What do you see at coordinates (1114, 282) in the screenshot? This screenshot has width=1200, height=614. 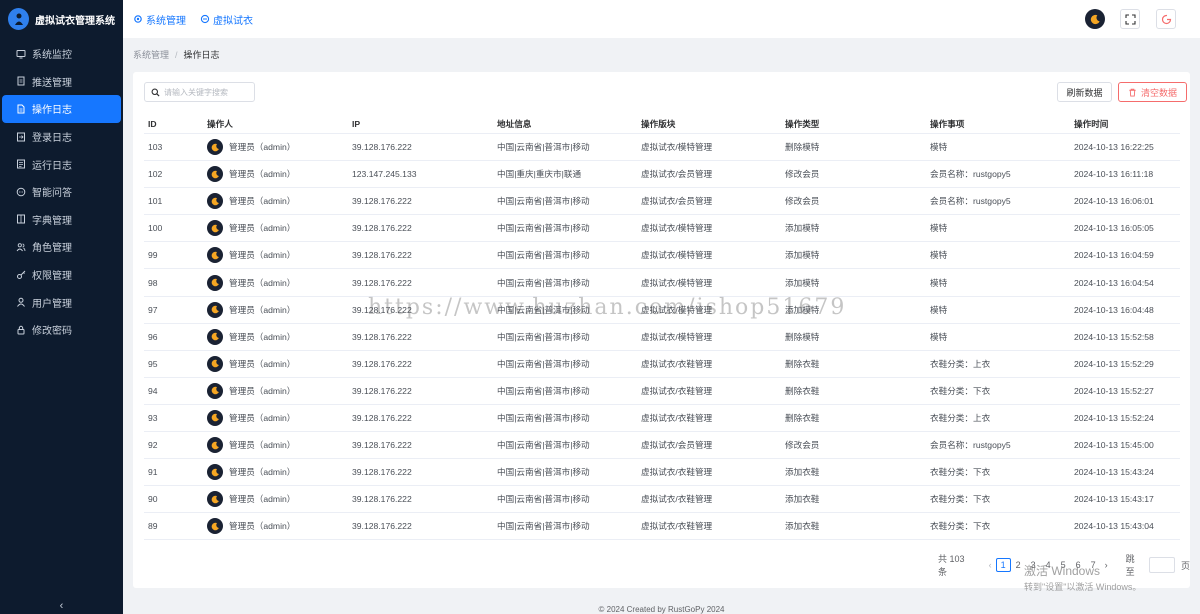 I see `cell-time: 2024-10-13 16:04:54` at bounding box center [1114, 282].